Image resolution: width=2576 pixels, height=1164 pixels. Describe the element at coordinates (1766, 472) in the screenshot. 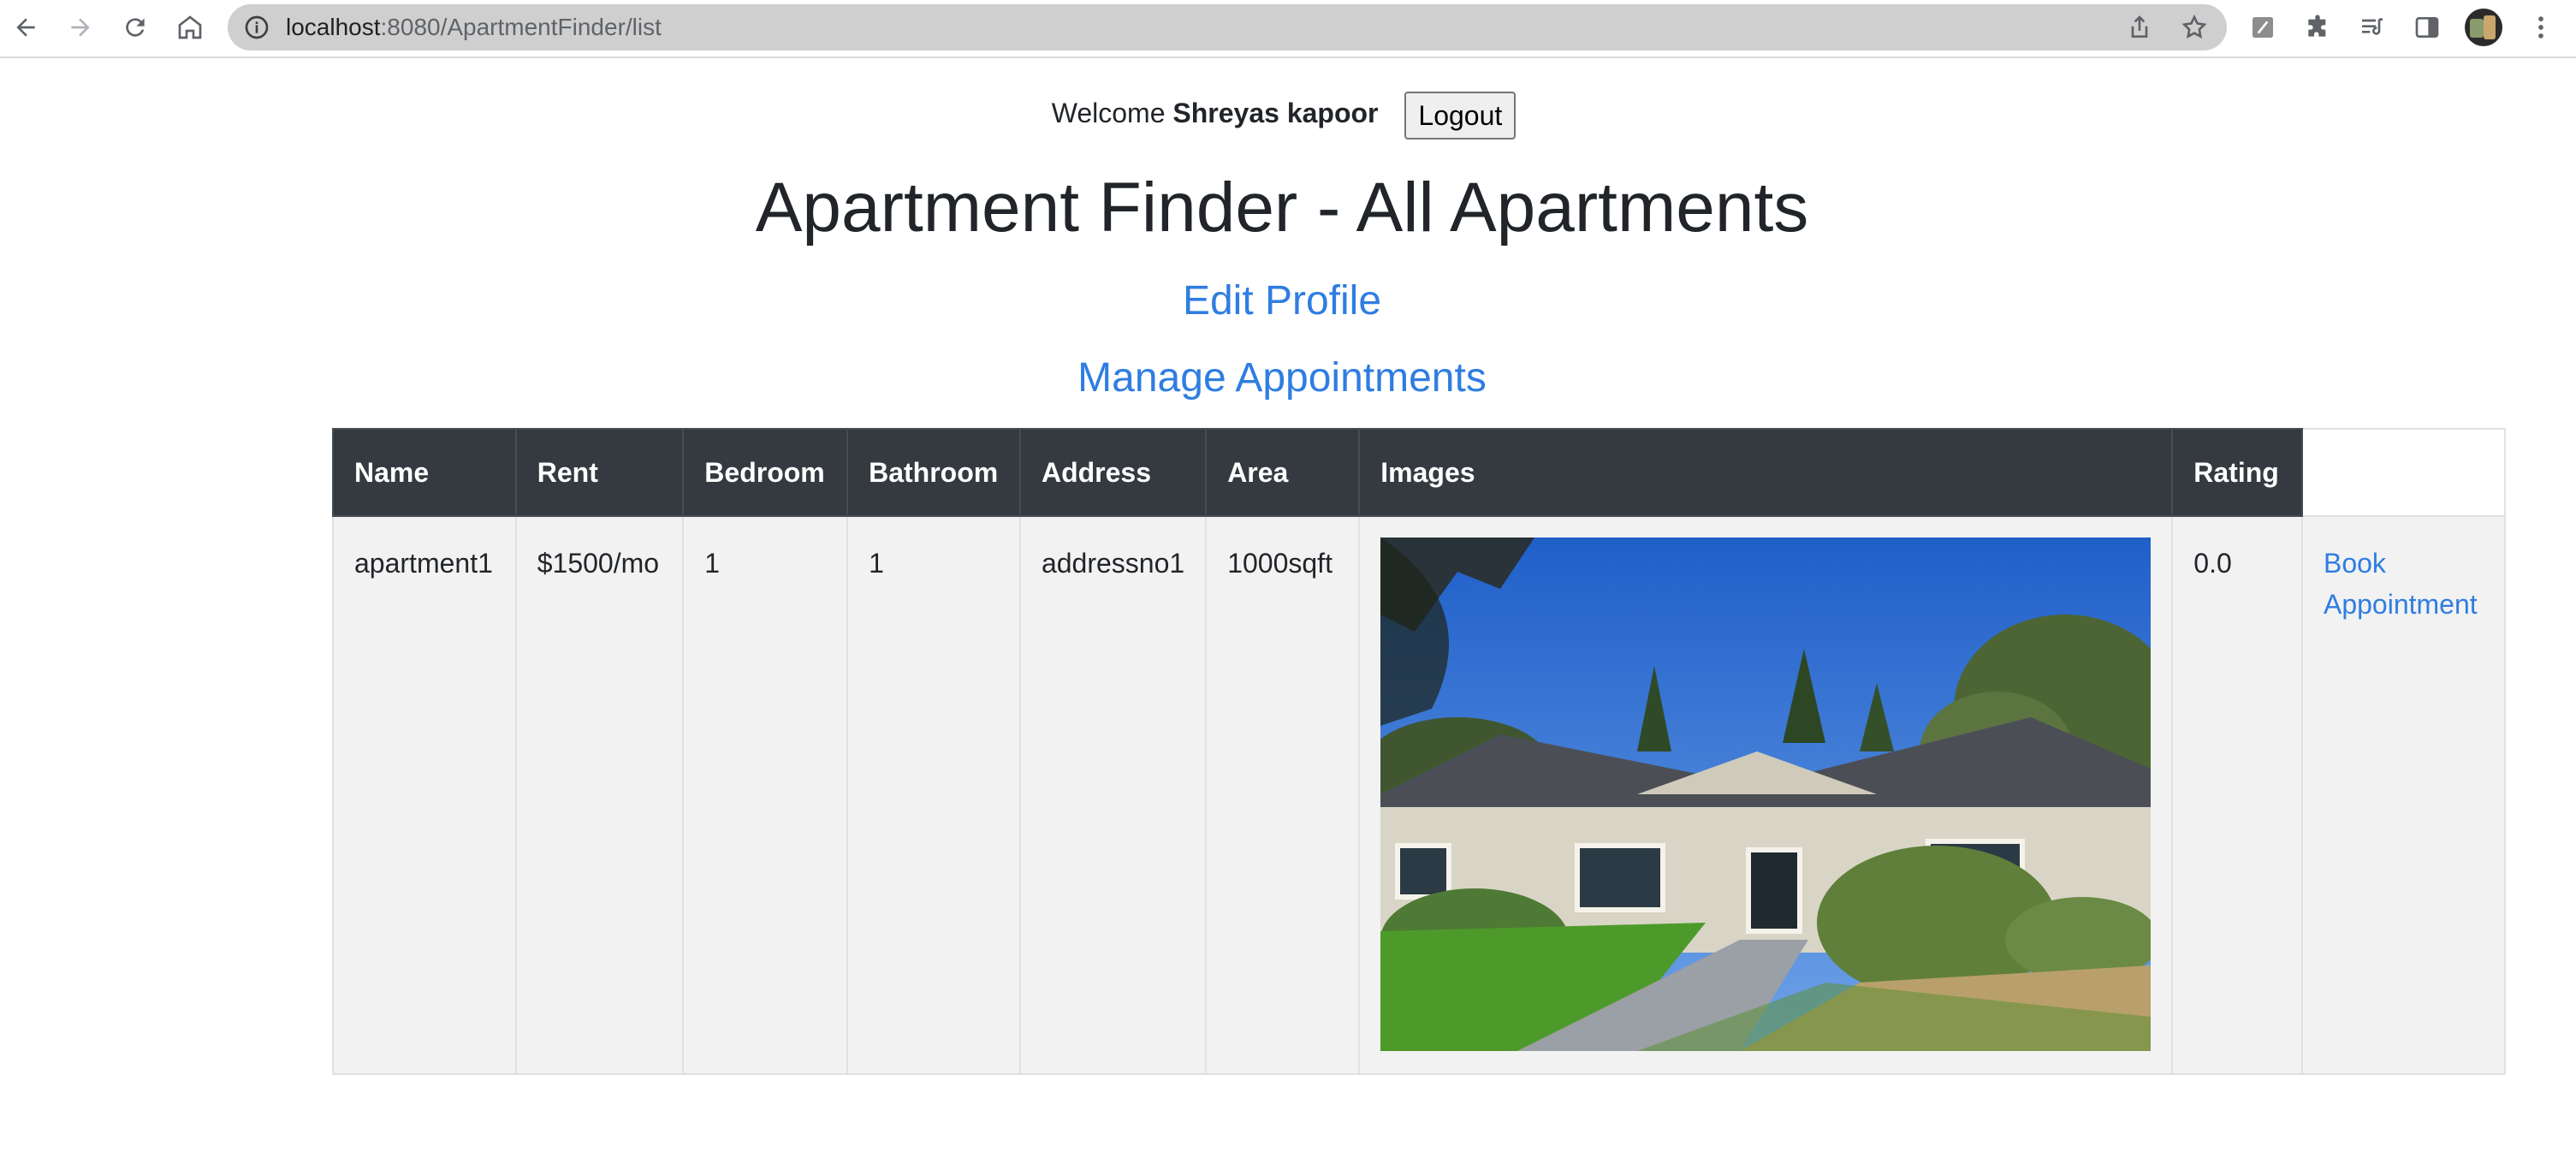

I see `column-header-images: Images` at that location.